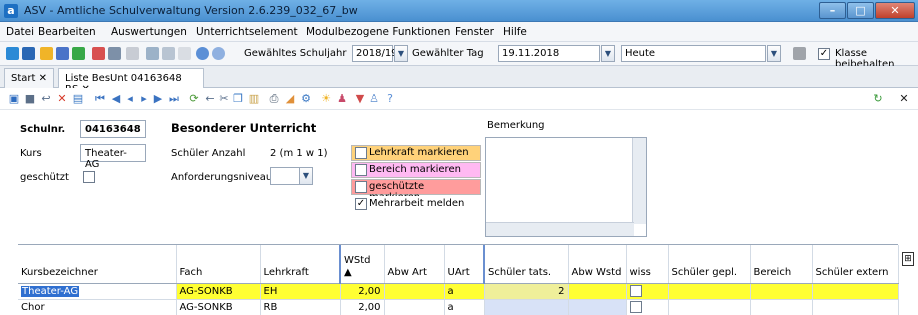  I want to click on first-icon: ⏮, so click(100, 99).